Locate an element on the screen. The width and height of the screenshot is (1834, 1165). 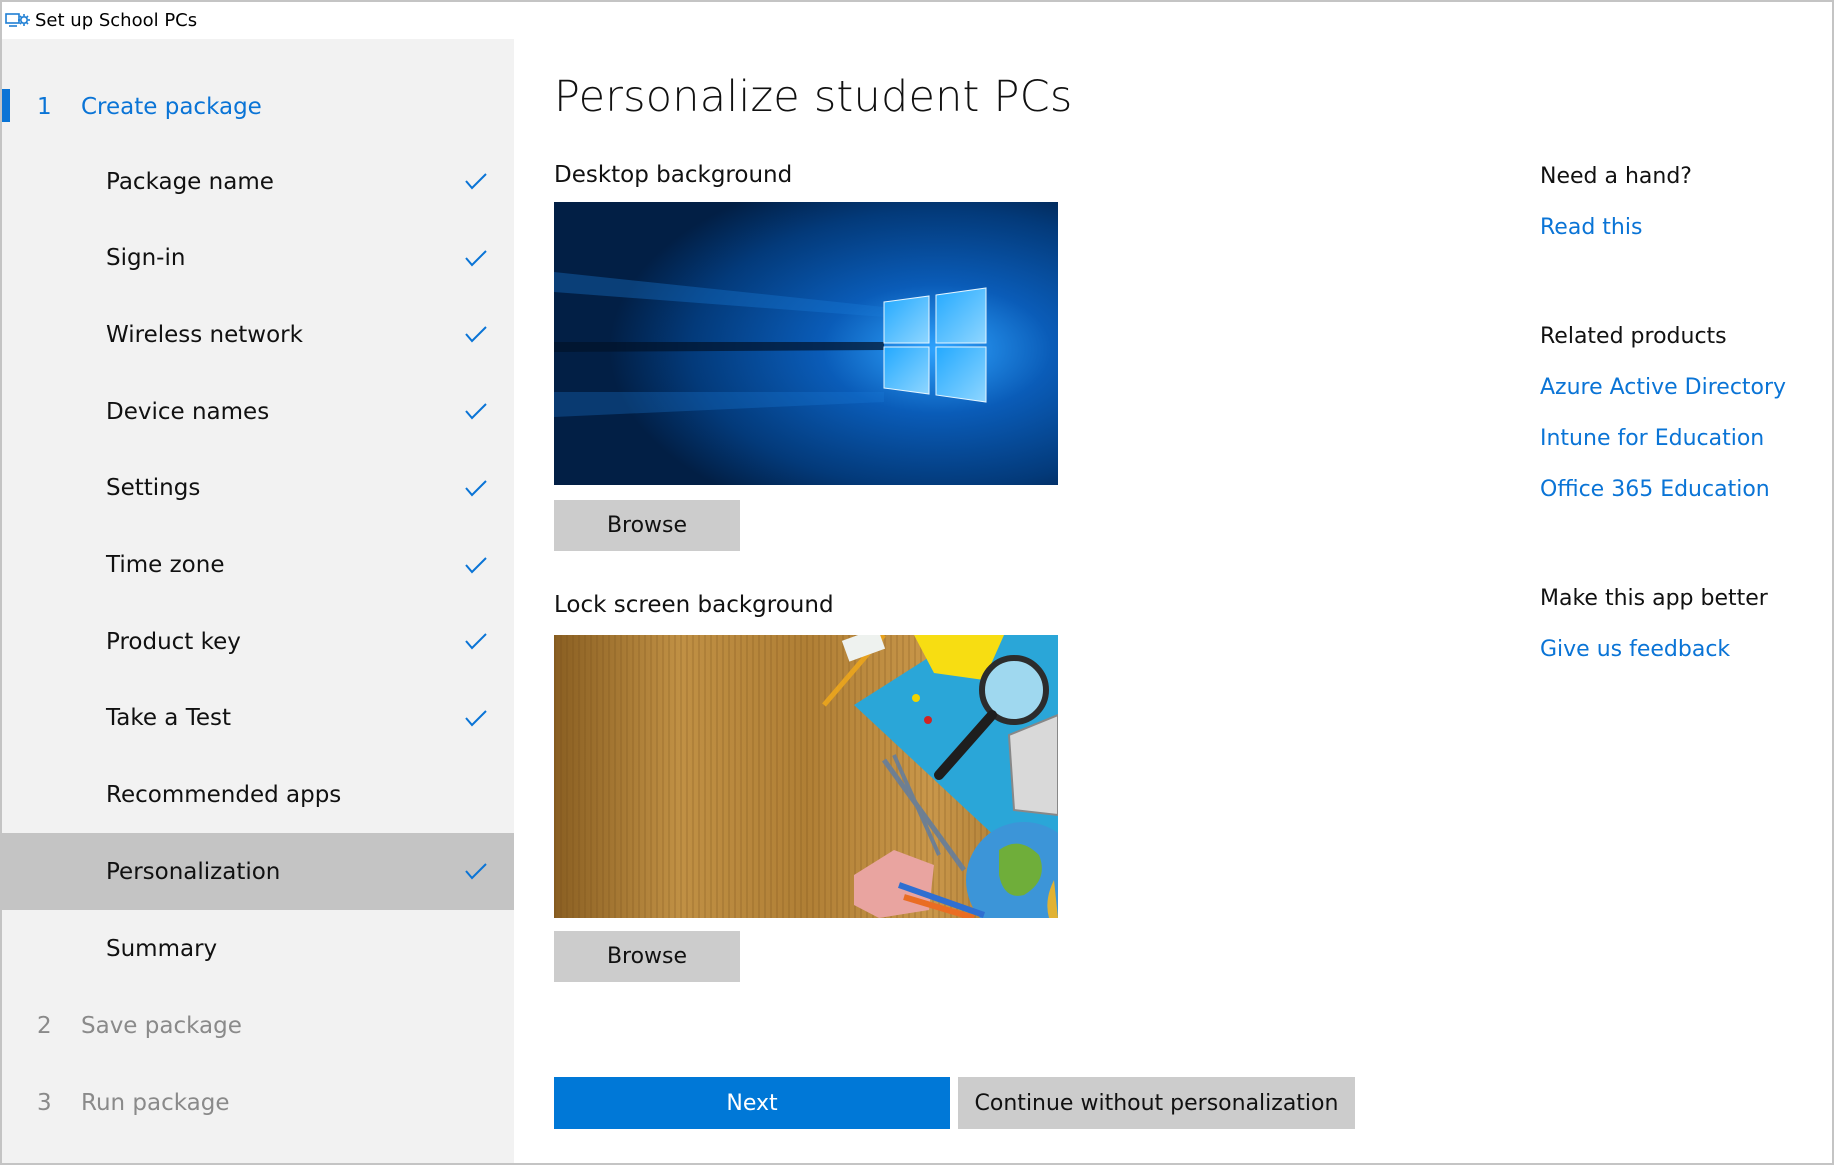
window-title: Set up School PCs is located at coordinates (116, 20).